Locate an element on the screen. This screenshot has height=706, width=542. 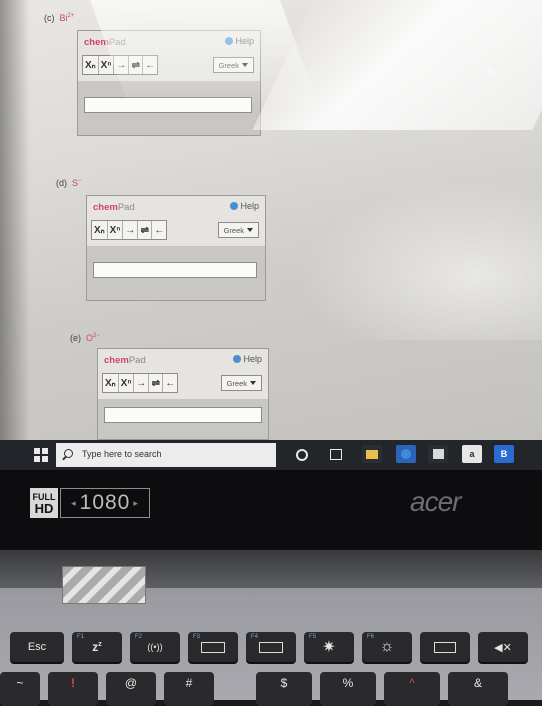
f8-key: ◀✕ is located at coordinates (503, 647).